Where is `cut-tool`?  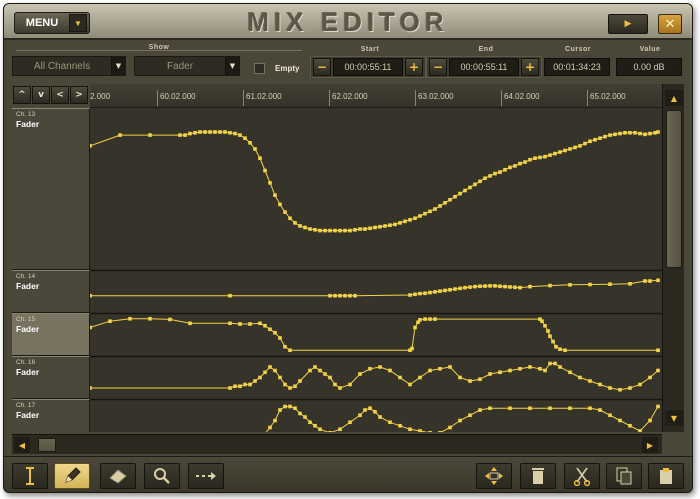
cut-tool is located at coordinates (582, 476).